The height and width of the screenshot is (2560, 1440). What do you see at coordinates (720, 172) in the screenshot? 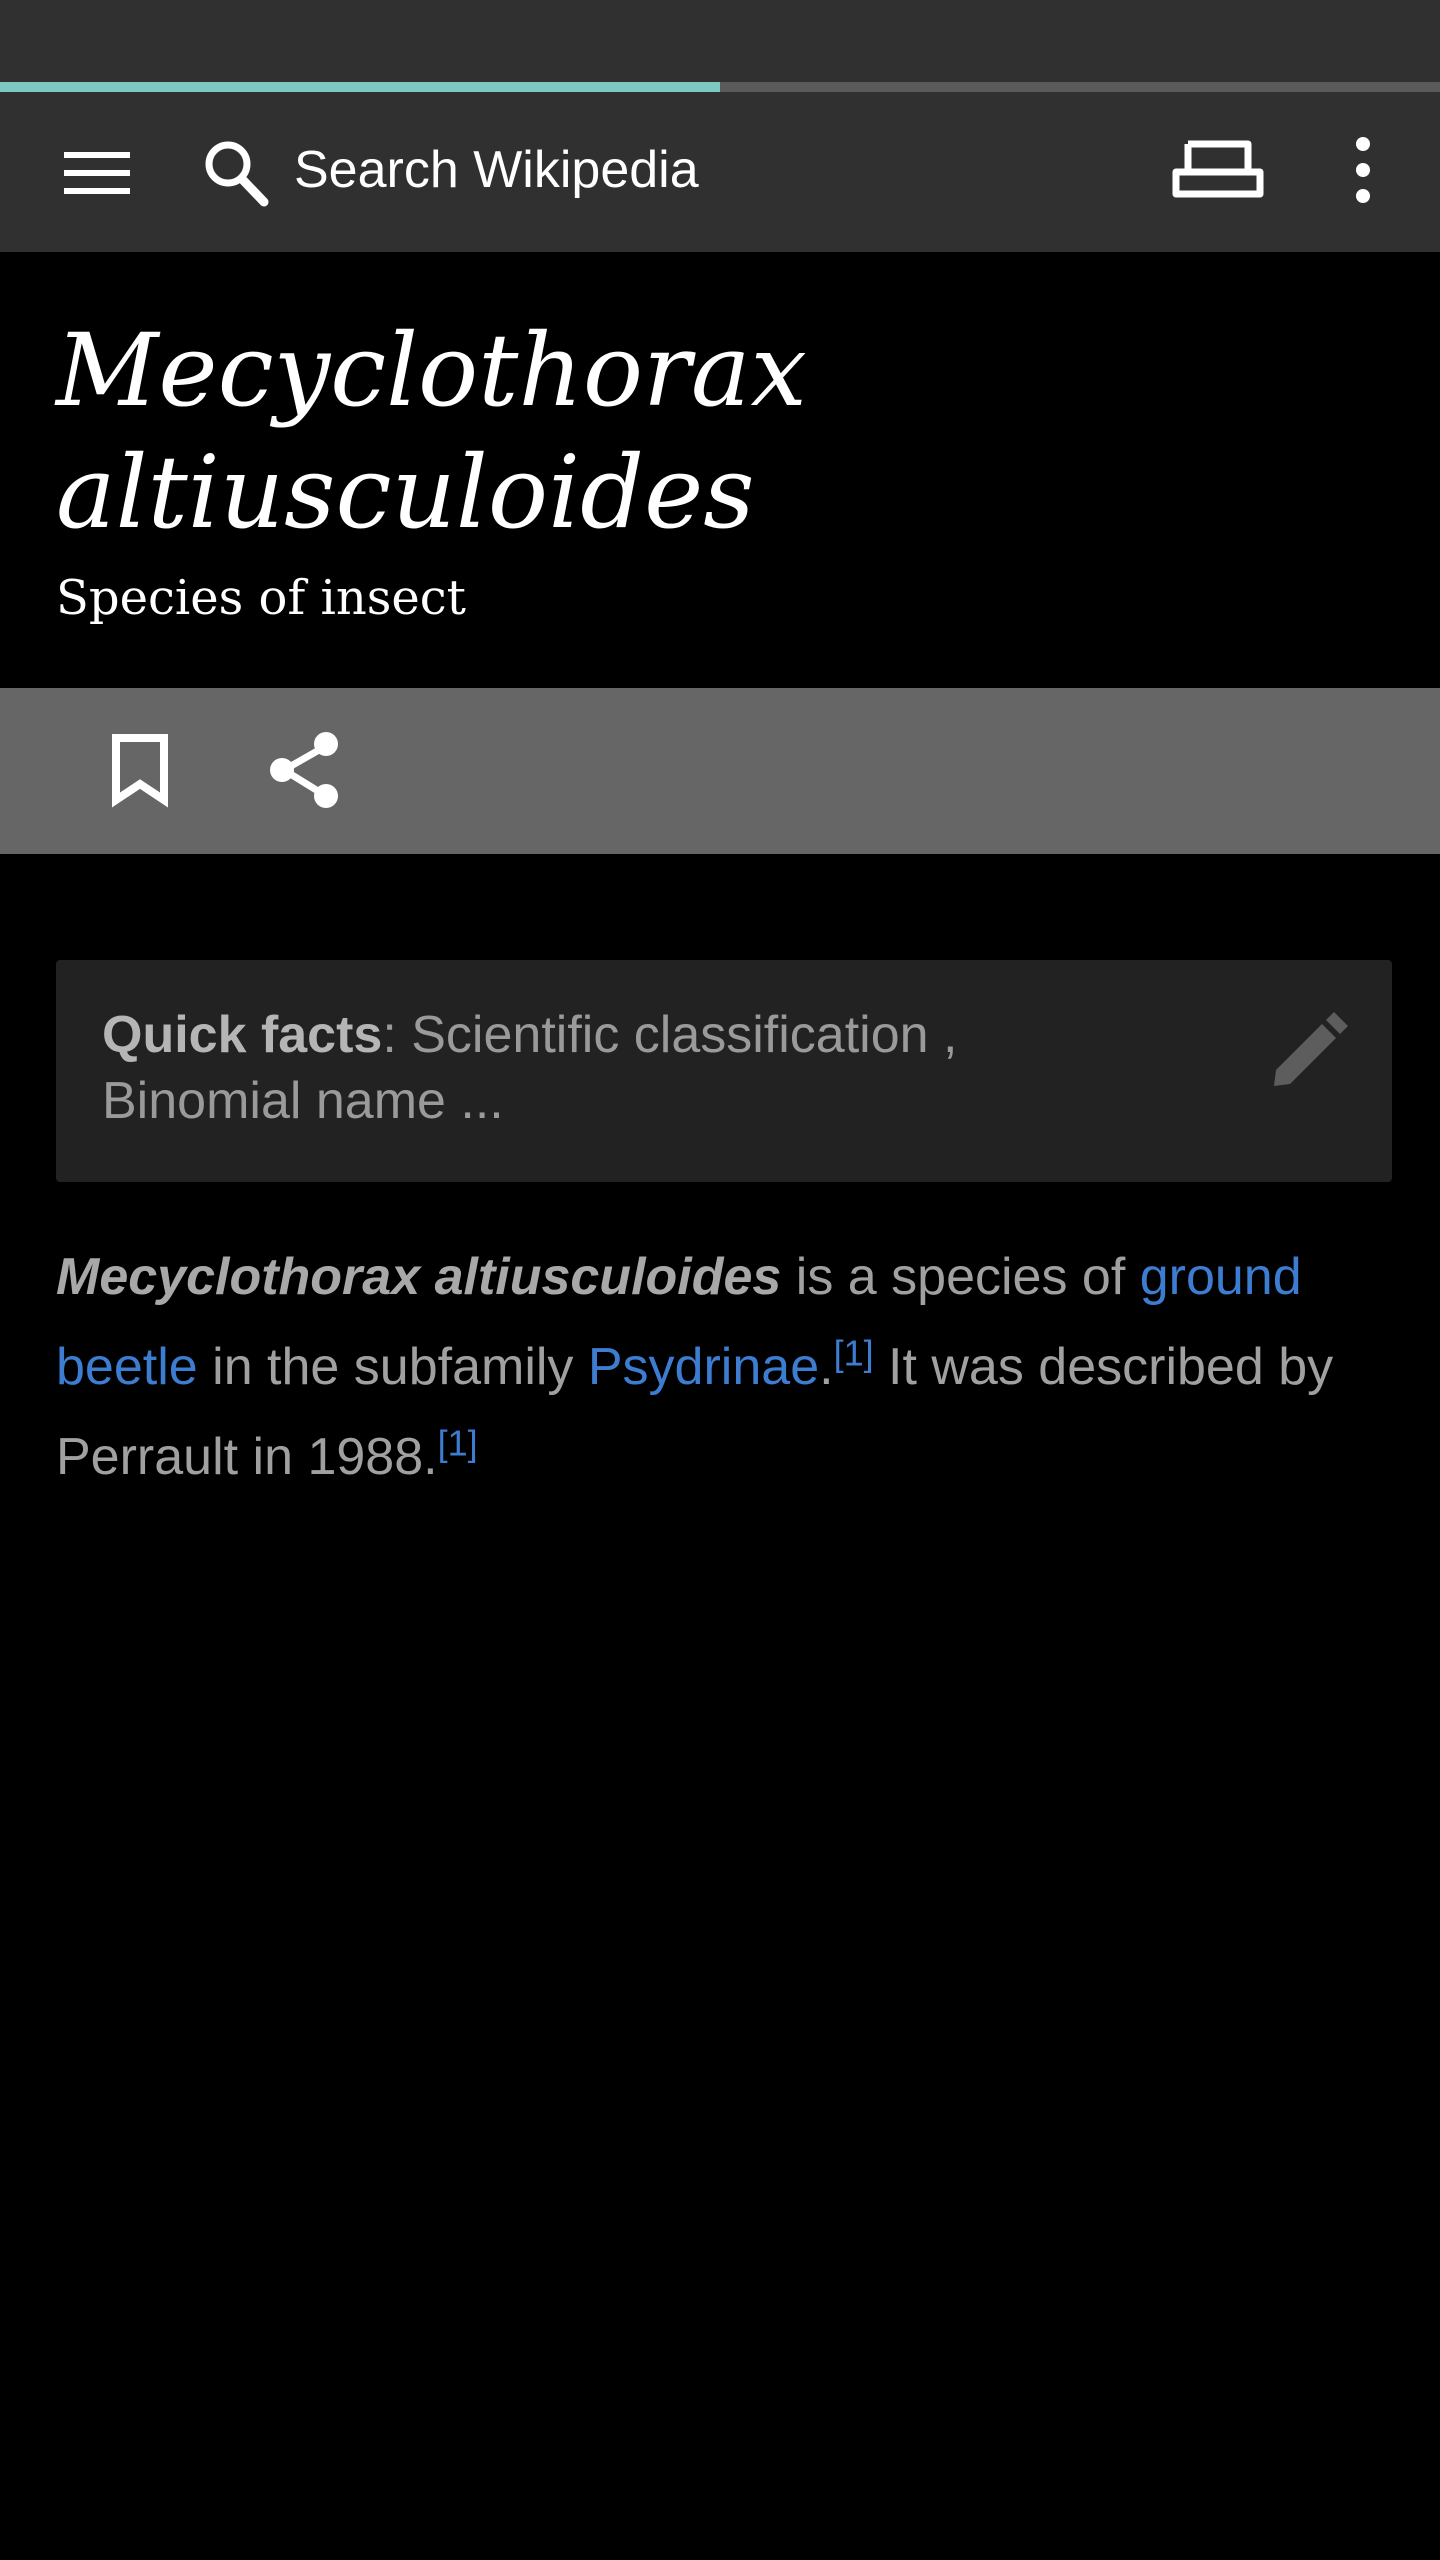
I see `top-toolbar: Search Wikipedia` at bounding box center [720, 172].